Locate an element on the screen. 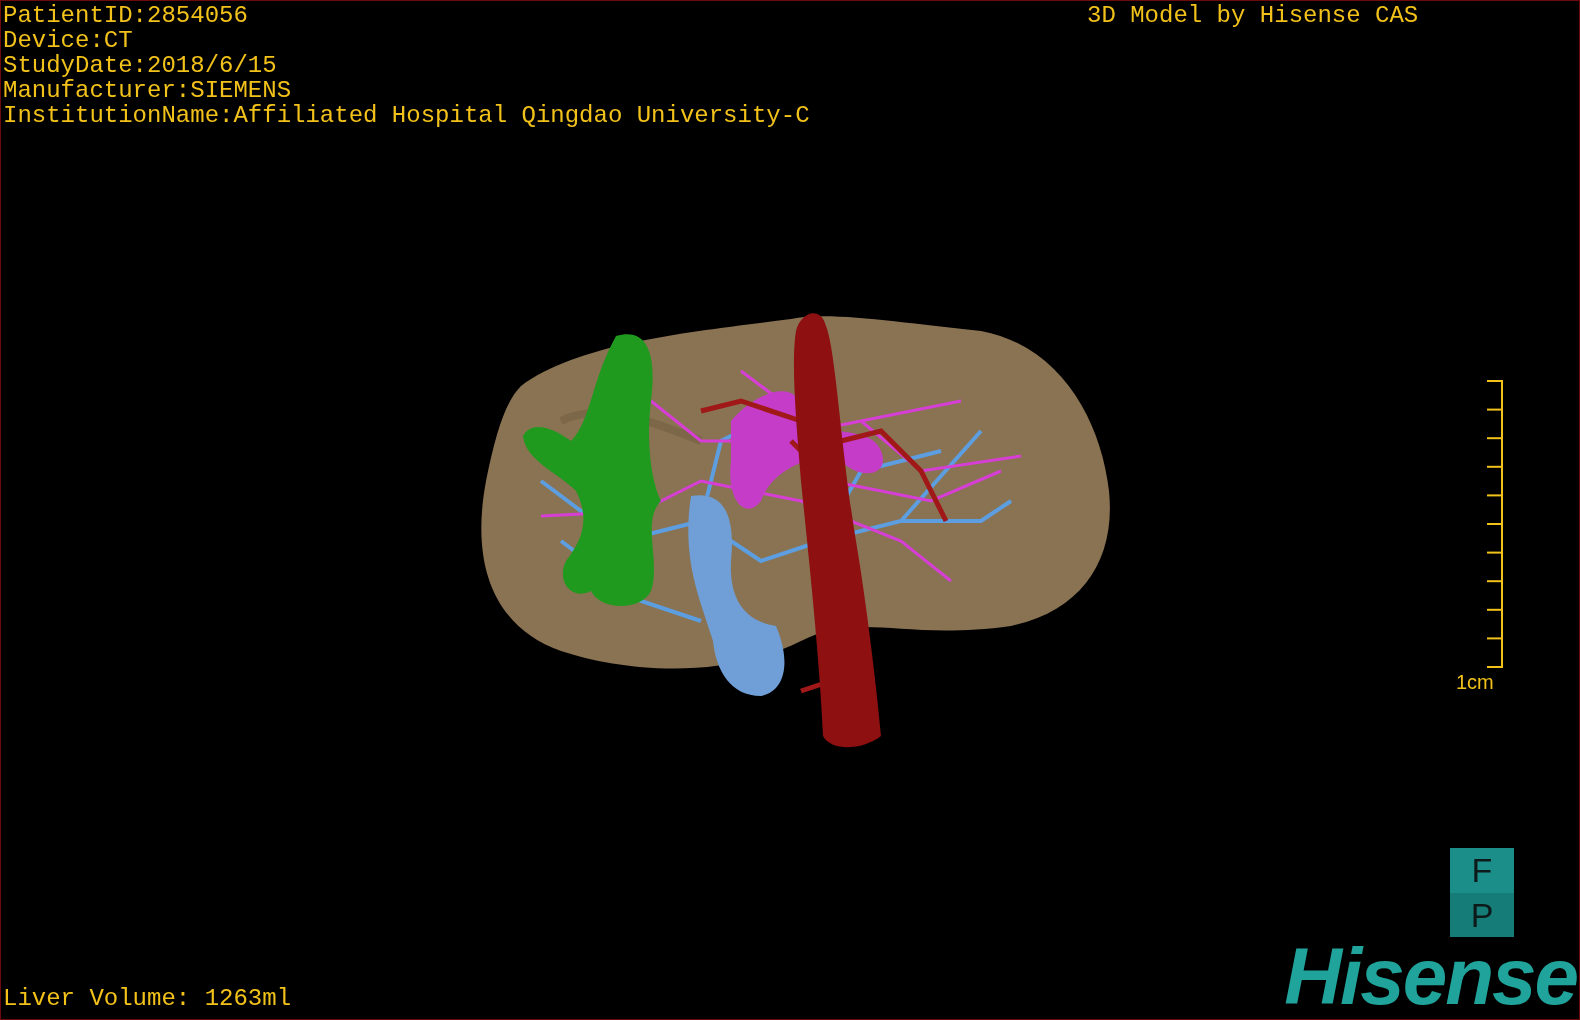  orientation-cube: F P is located at coordinates (1482, 892).